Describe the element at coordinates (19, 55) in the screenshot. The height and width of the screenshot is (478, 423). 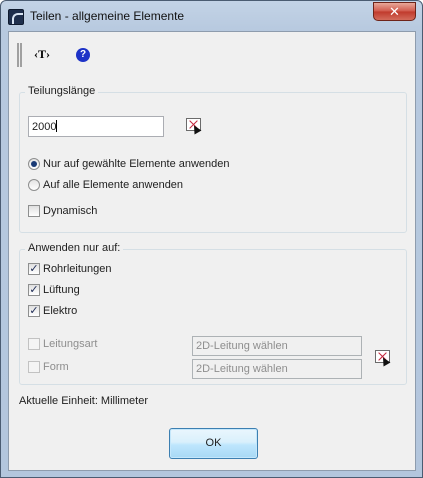
I see `toolbar-grip-icon` at that location.